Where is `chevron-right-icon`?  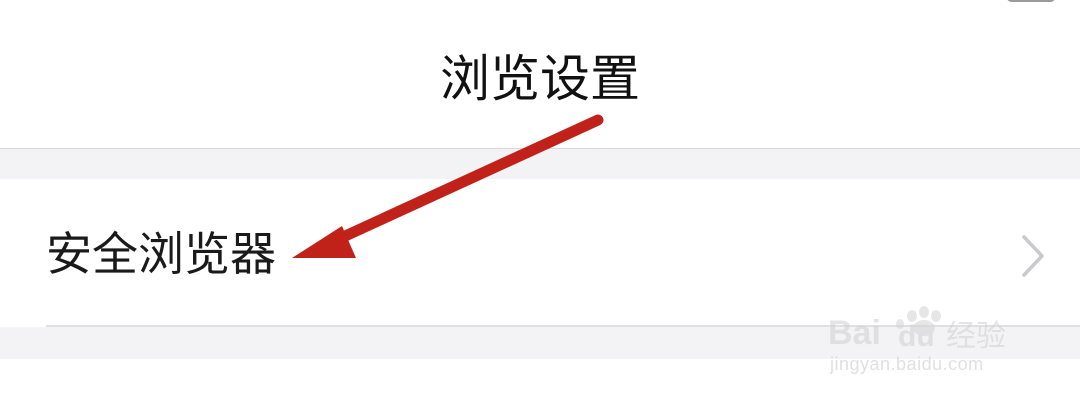 chevron-right-icon is located at coordinates (1033, 256).